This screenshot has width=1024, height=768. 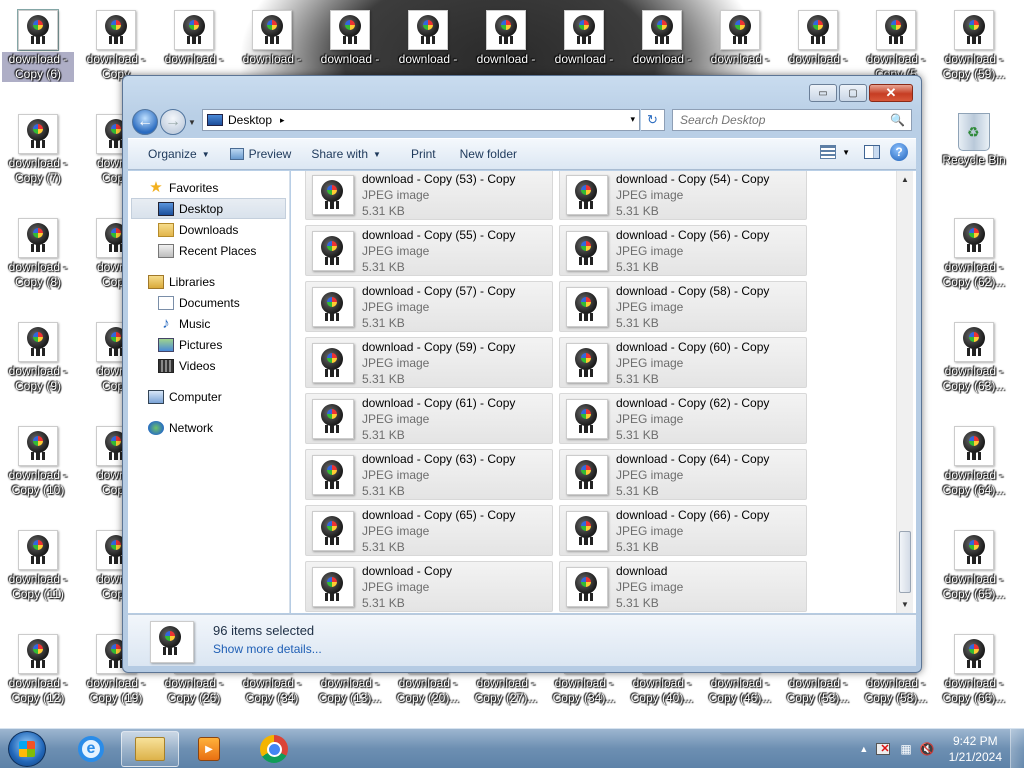 I want to click on file-type: JPEG image, so click(x=650, y=531).